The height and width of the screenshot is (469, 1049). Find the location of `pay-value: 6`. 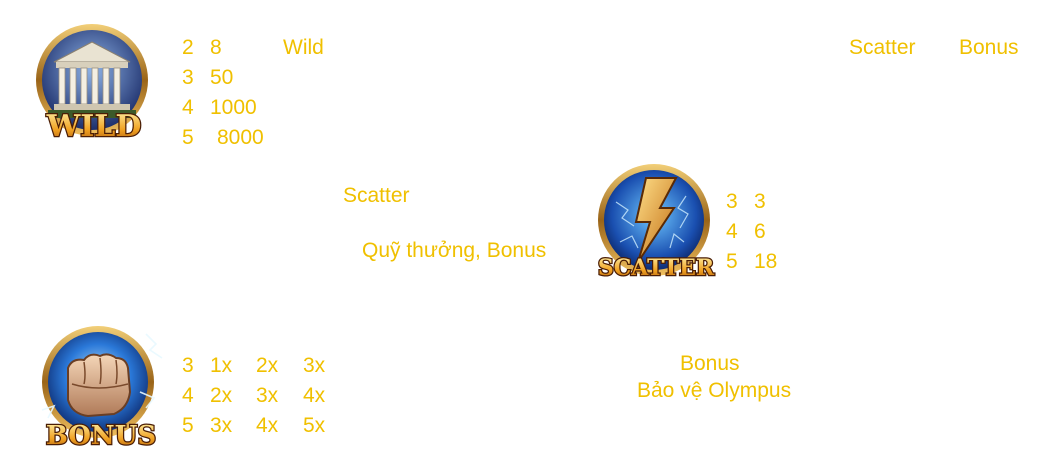

pay-value: 6 is located at coordinates (760, 231).